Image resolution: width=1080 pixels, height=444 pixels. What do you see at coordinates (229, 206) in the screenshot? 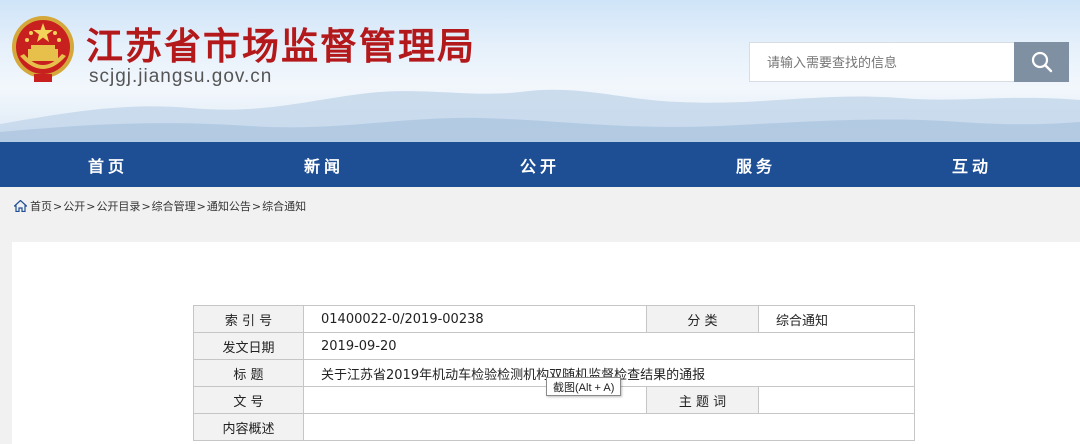
I see `breadcrumb-notices: 通知公告` at bounding box center [229, 206].